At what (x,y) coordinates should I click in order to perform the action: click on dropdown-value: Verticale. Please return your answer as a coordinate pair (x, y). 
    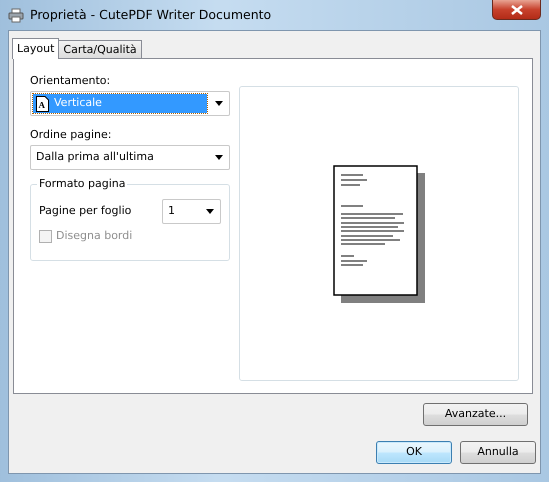
    Looking at the image, I should click on (78, 103).